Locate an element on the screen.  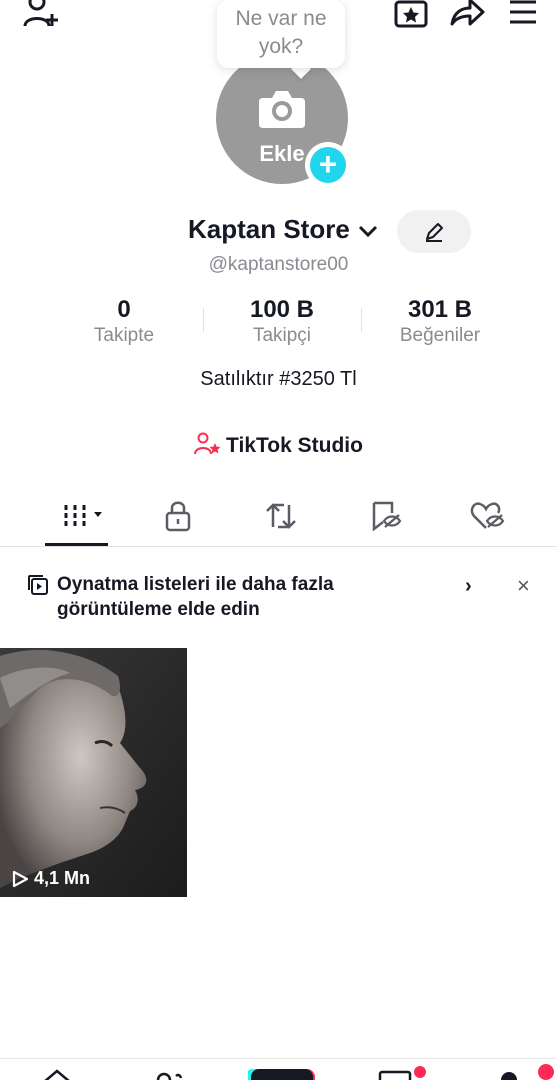
status-bubble: Ne var ne yok? is located at coordinates (281, 34).